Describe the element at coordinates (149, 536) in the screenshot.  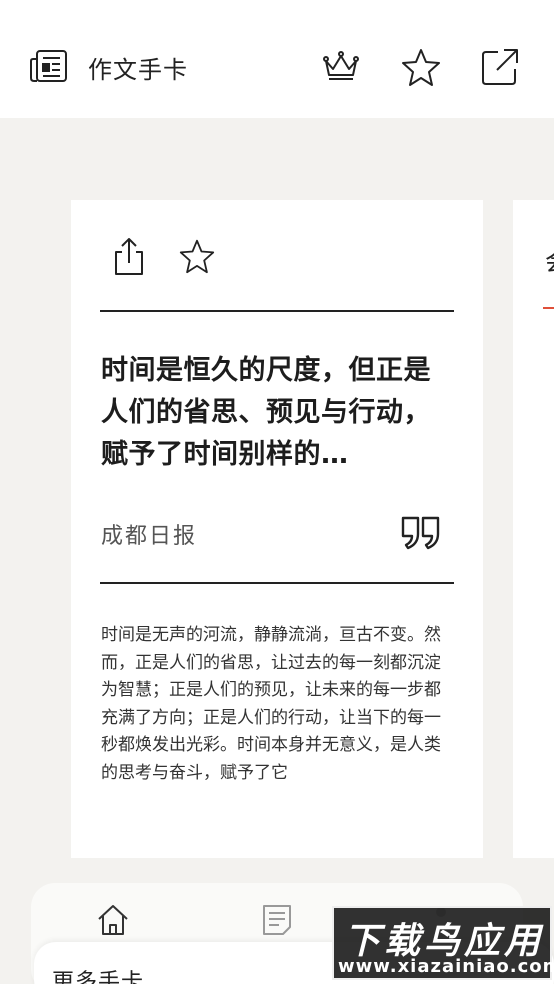
I see `card-source: 成都日报` at that location.